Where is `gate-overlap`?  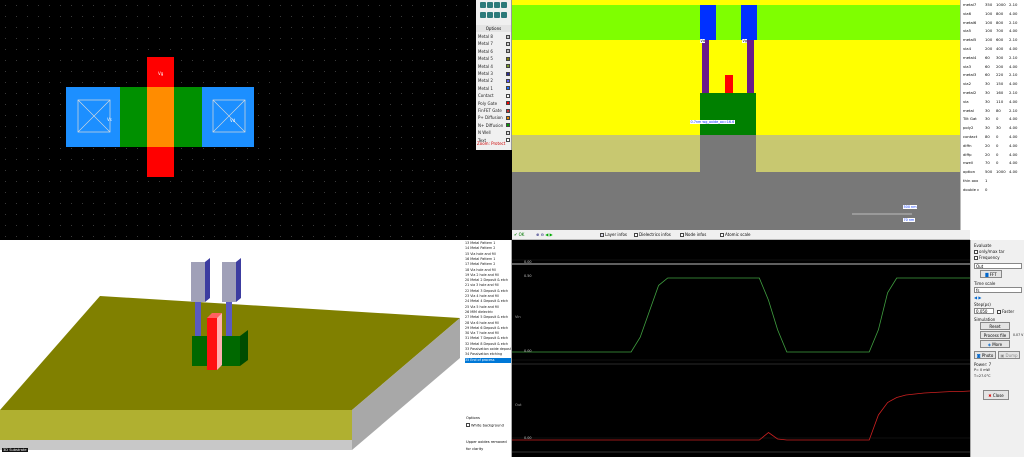 gate-overlap is located at coordinates (160, 117).